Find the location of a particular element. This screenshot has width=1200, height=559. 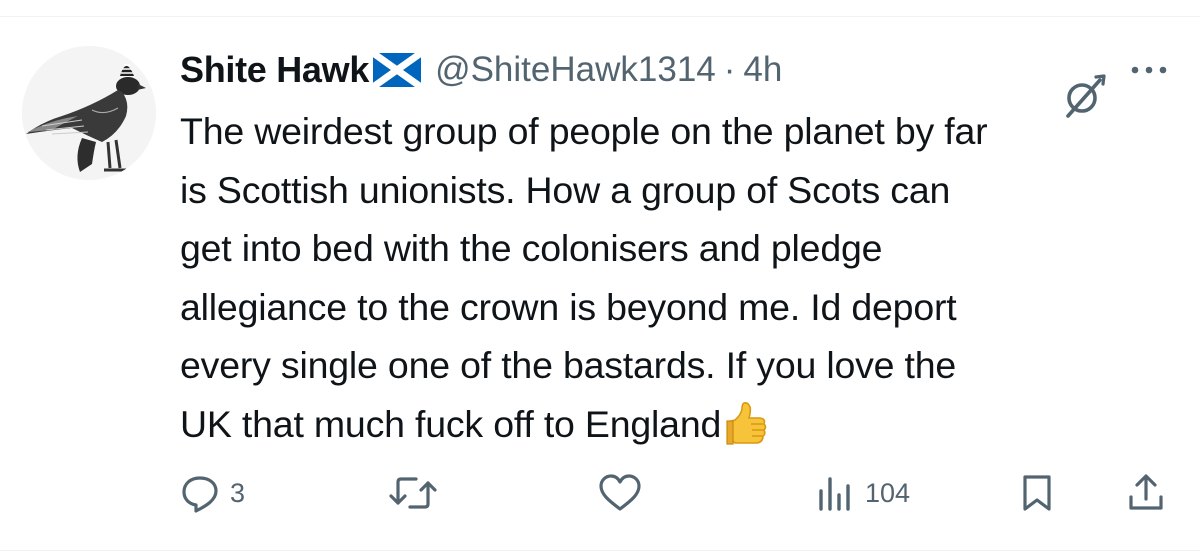

user-handle: @ShiteHawk1314 is located at coordinates (575, 70).